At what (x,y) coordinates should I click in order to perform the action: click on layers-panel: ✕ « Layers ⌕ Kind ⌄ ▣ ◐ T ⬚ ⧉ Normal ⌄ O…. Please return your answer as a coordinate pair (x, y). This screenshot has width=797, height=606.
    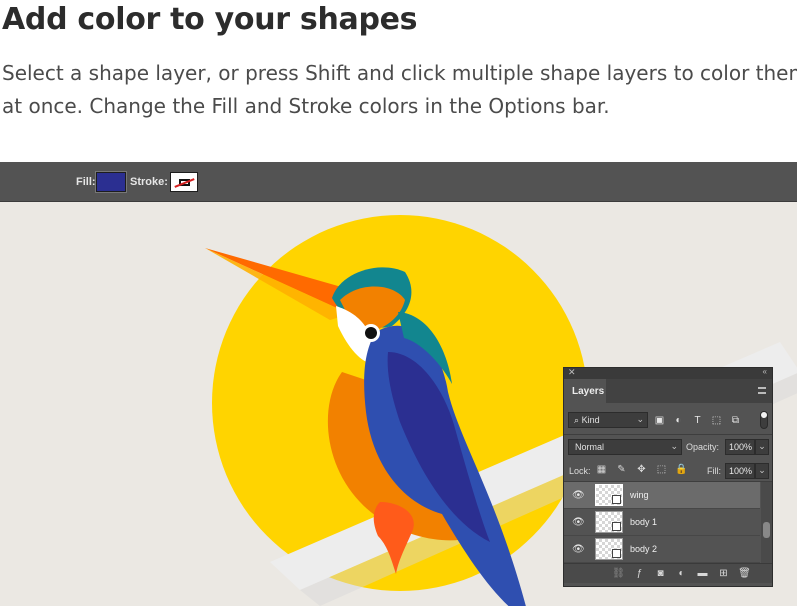
    Looking at the image, I should click on (668, 477).